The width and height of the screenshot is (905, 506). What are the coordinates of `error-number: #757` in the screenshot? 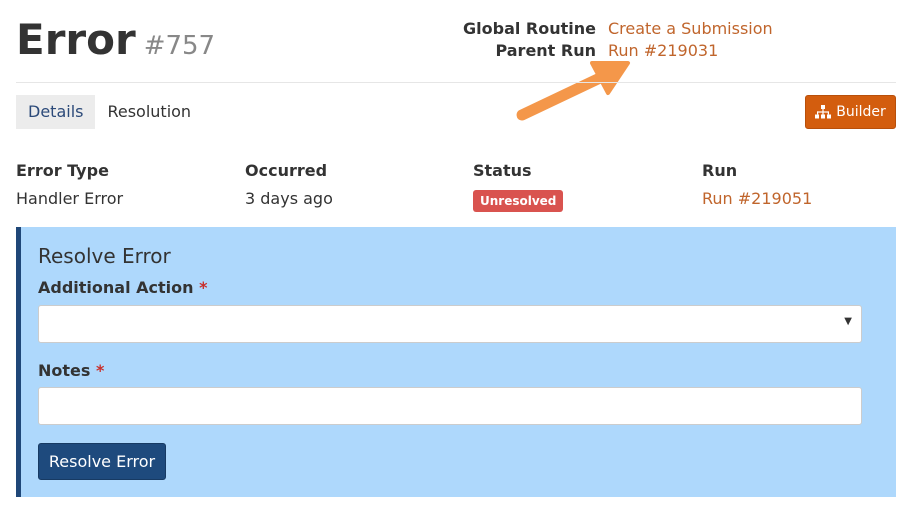 It's located at (179, 46).